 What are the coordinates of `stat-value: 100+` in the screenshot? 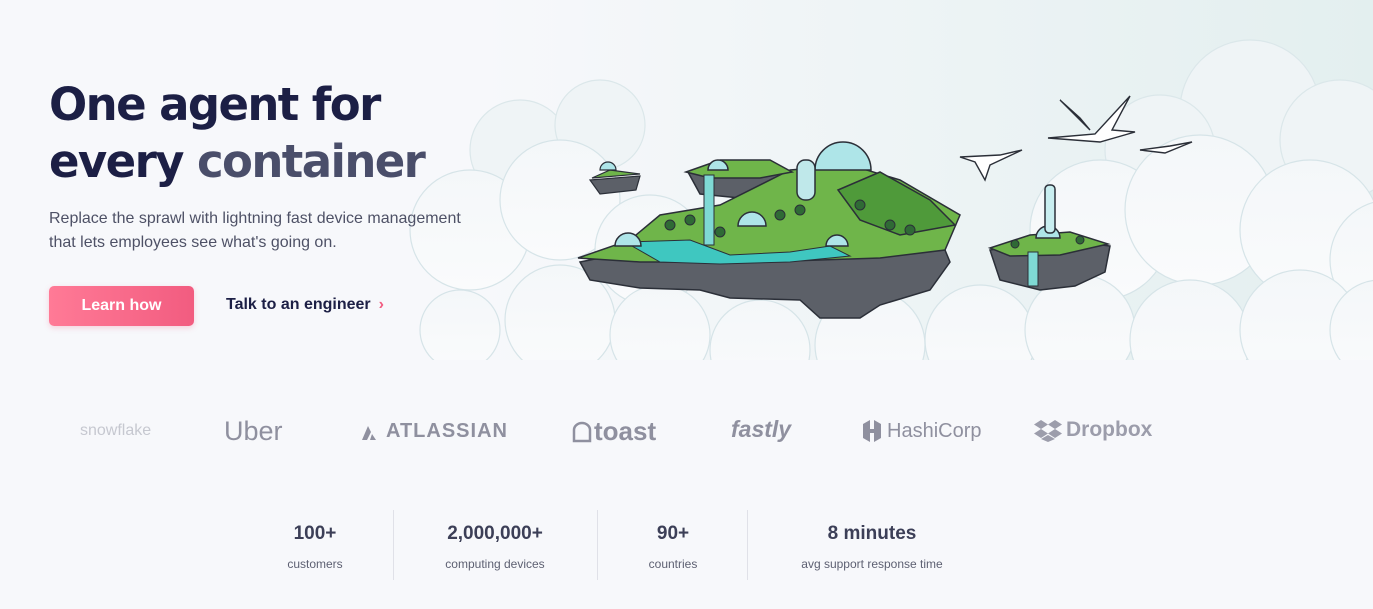 It's located at (315, 533).